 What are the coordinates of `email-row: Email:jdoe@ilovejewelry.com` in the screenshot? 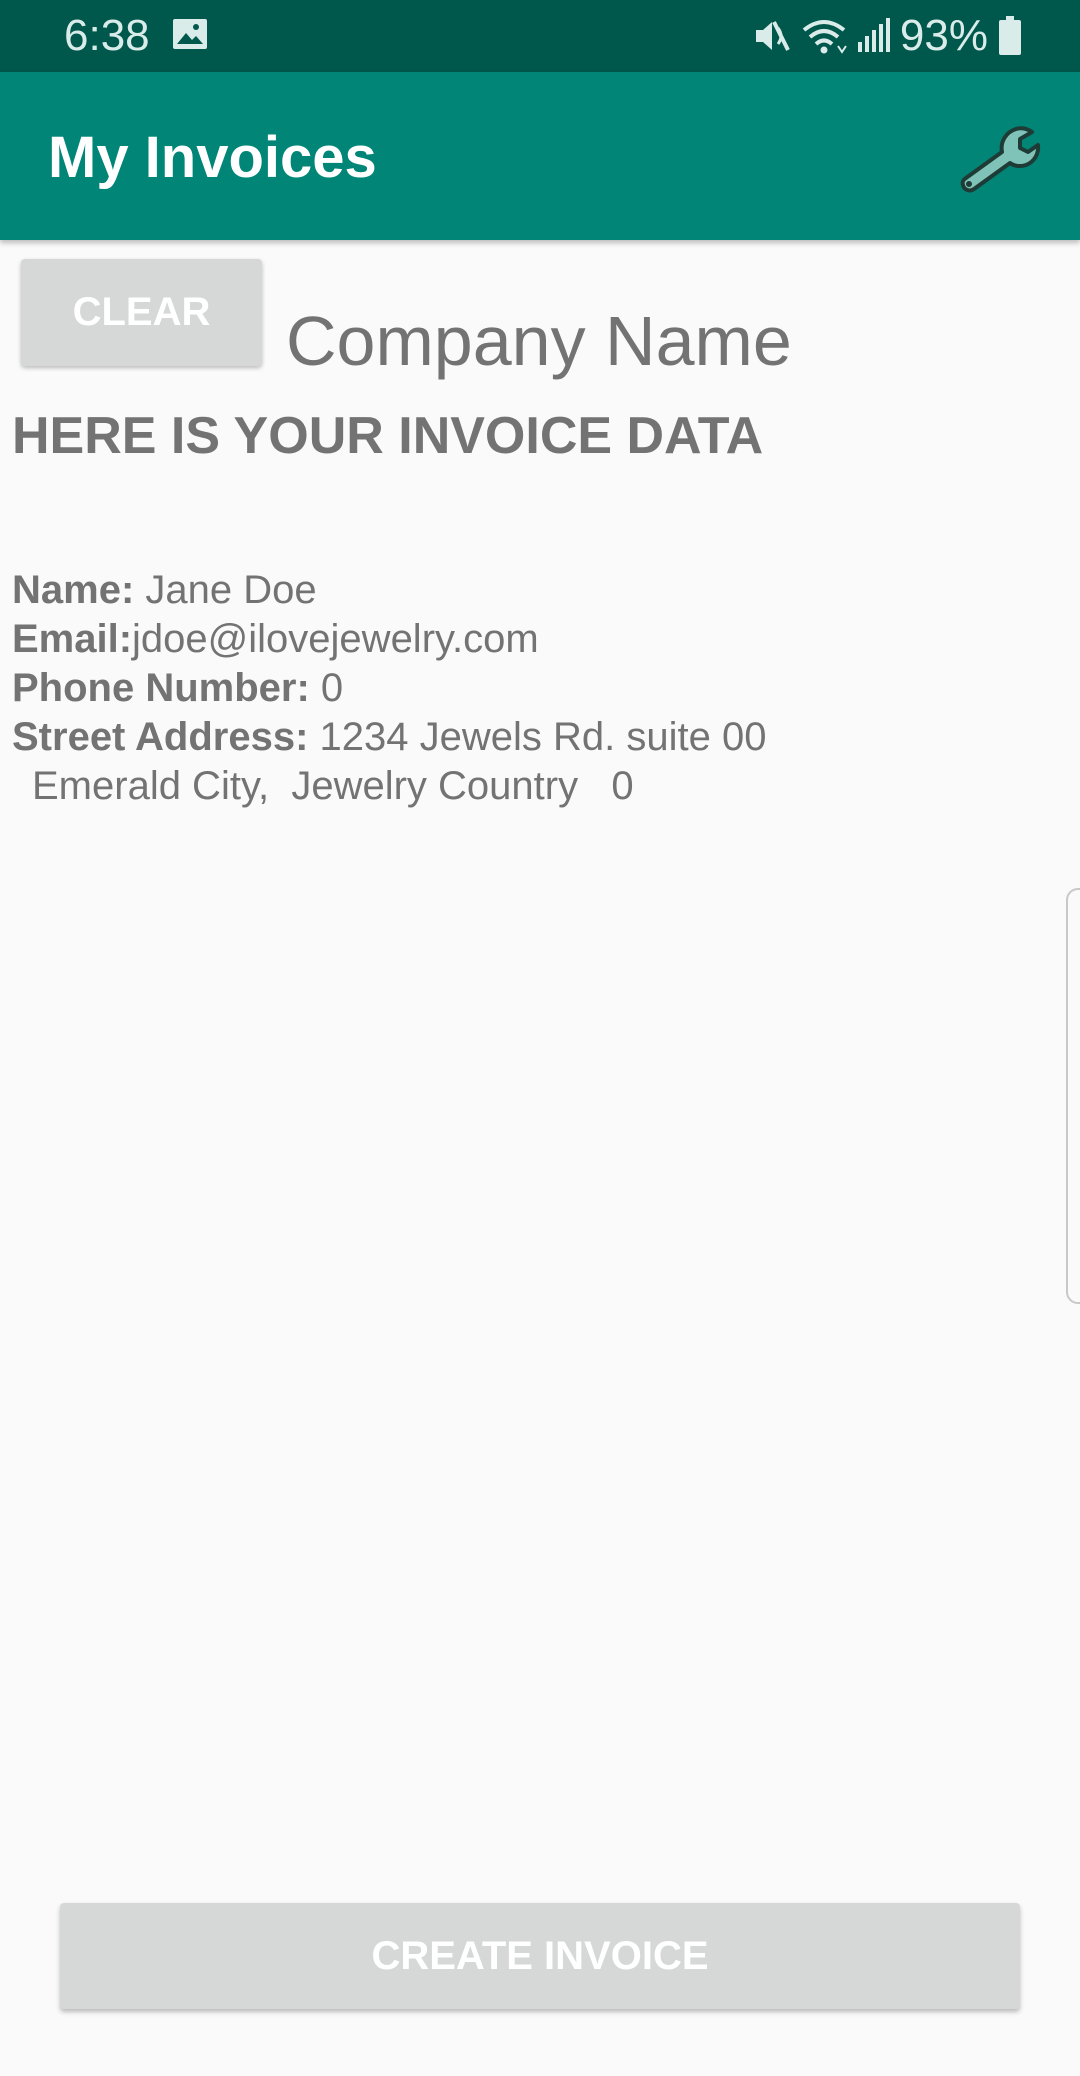 It's located at (275, 639).